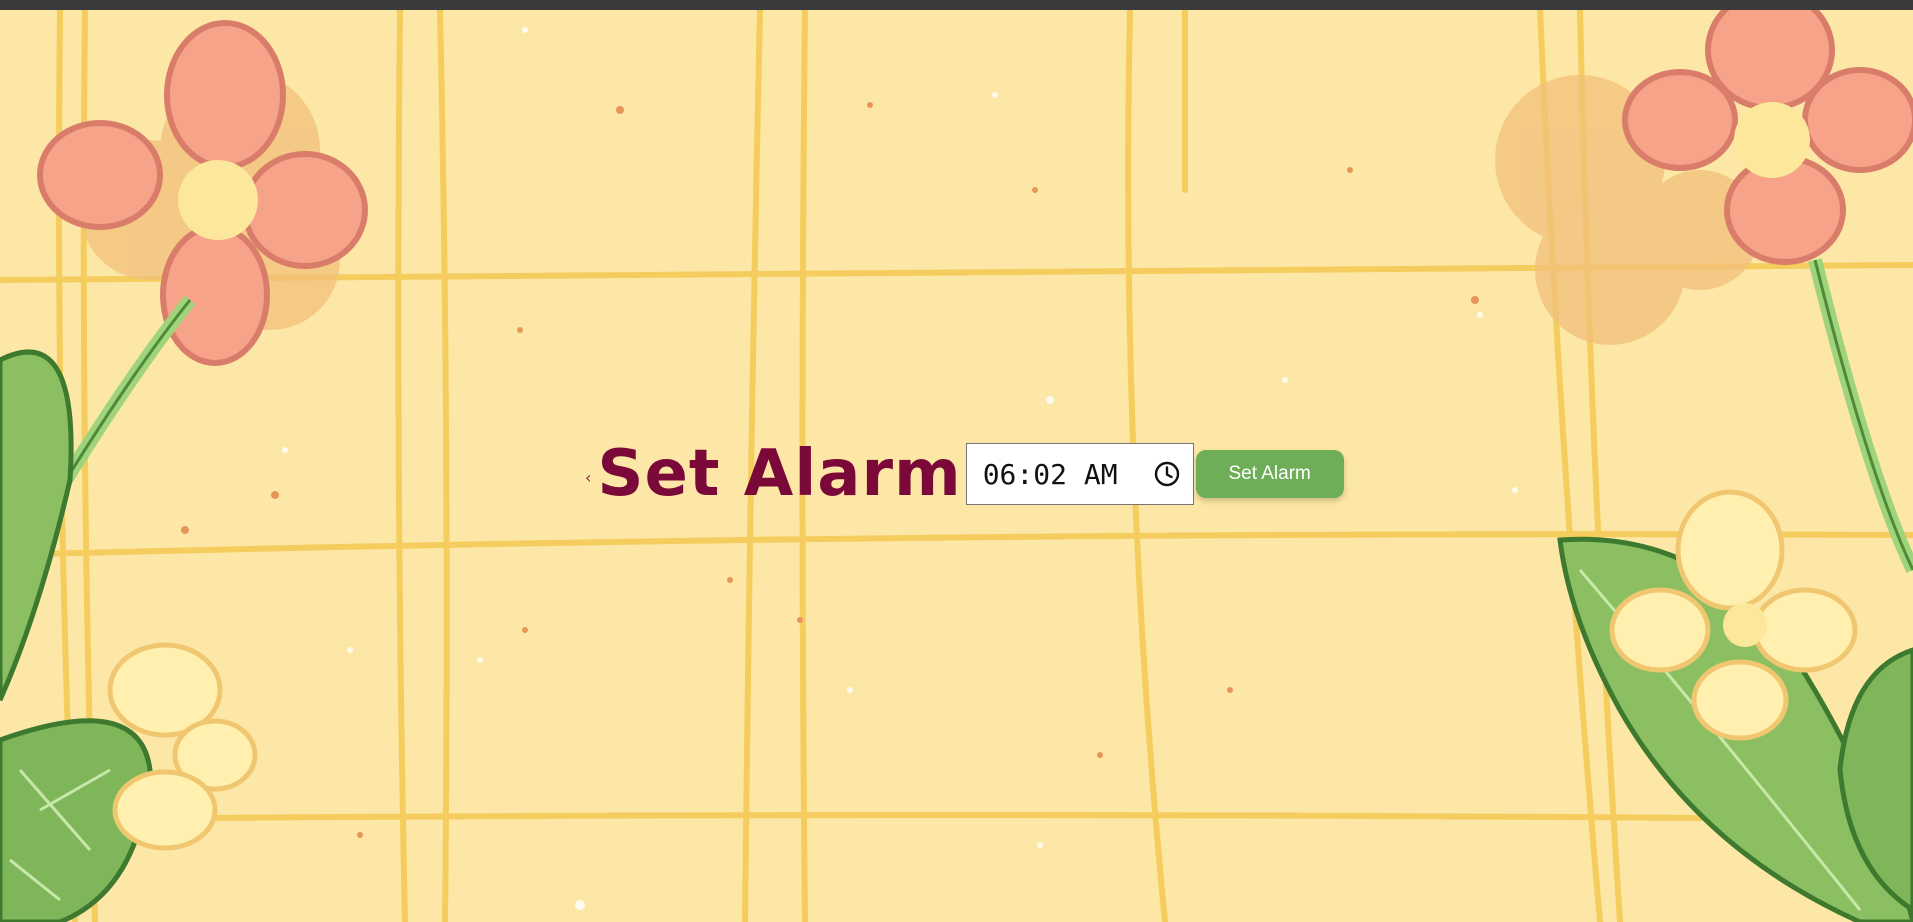 The width and height of the screenshot is (1913, 922). Describe the element at coordinates (1269, 474) in the screenshot. I see `set-alarm-button: Set Alarm` at that location.